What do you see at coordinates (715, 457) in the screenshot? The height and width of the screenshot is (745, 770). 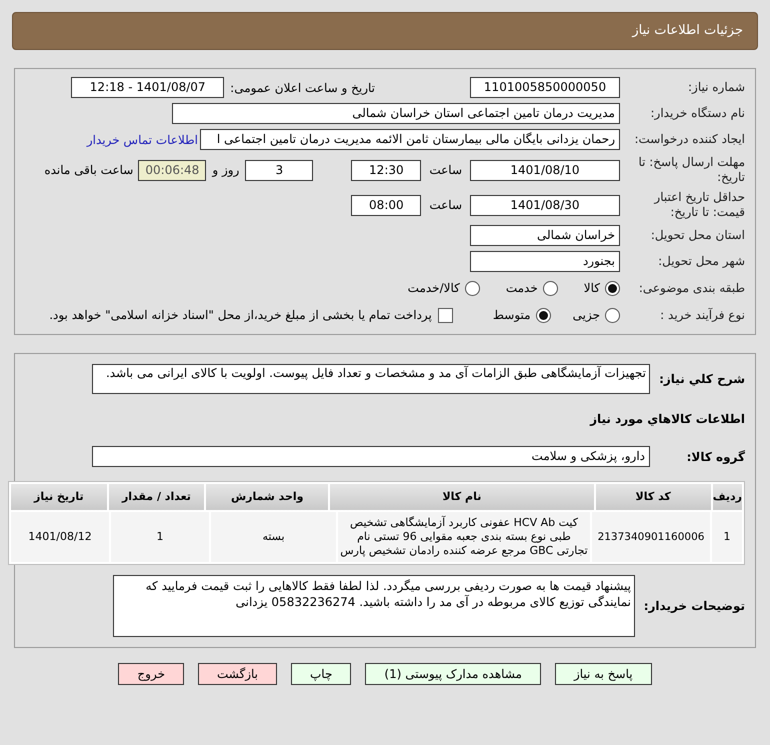 I see `field-label: گروه کالا:` at bounding box center [715, 457].